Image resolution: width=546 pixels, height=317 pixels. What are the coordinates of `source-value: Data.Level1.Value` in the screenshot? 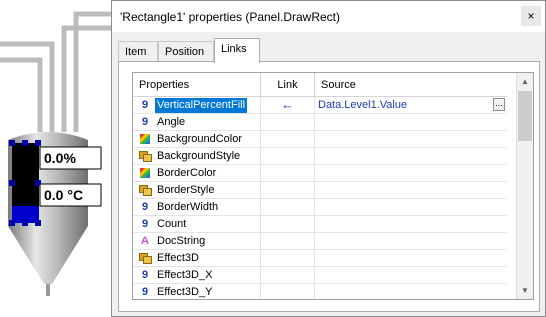 It's located at (363, 105).